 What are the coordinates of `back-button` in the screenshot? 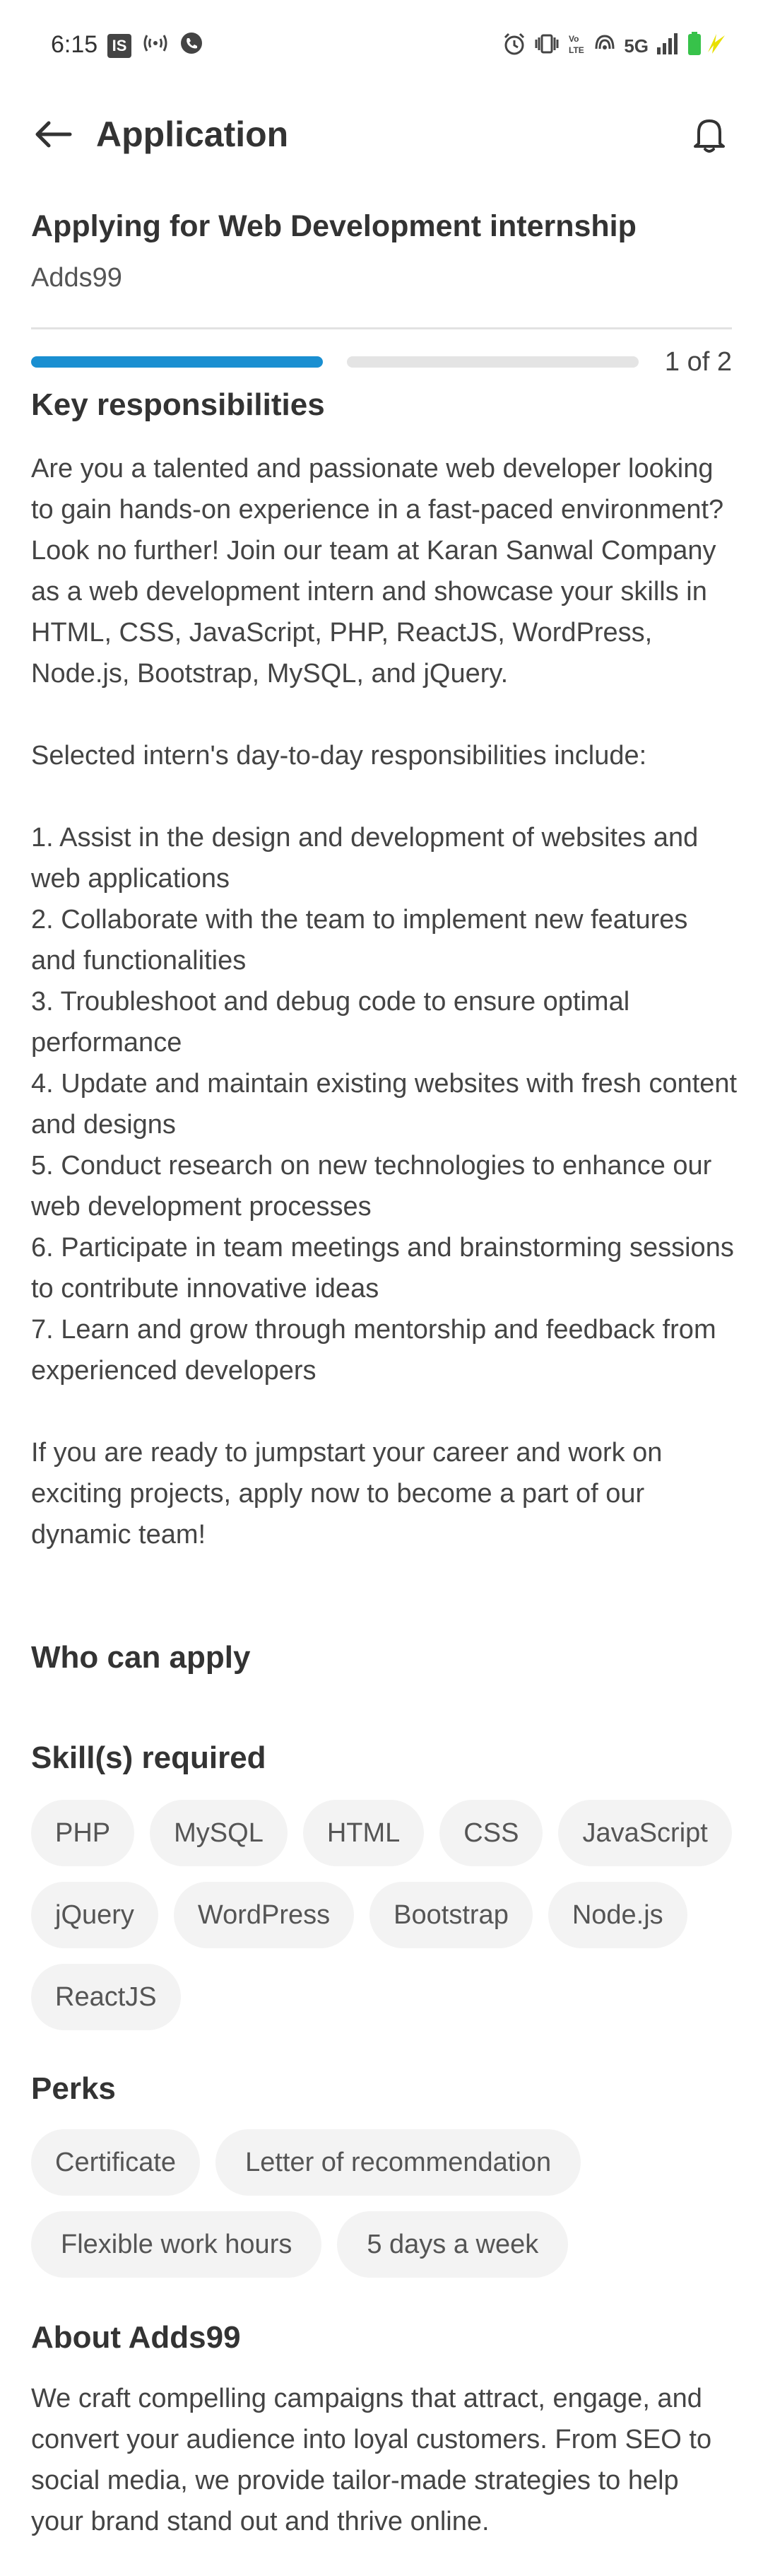 It's located at (53, 134).